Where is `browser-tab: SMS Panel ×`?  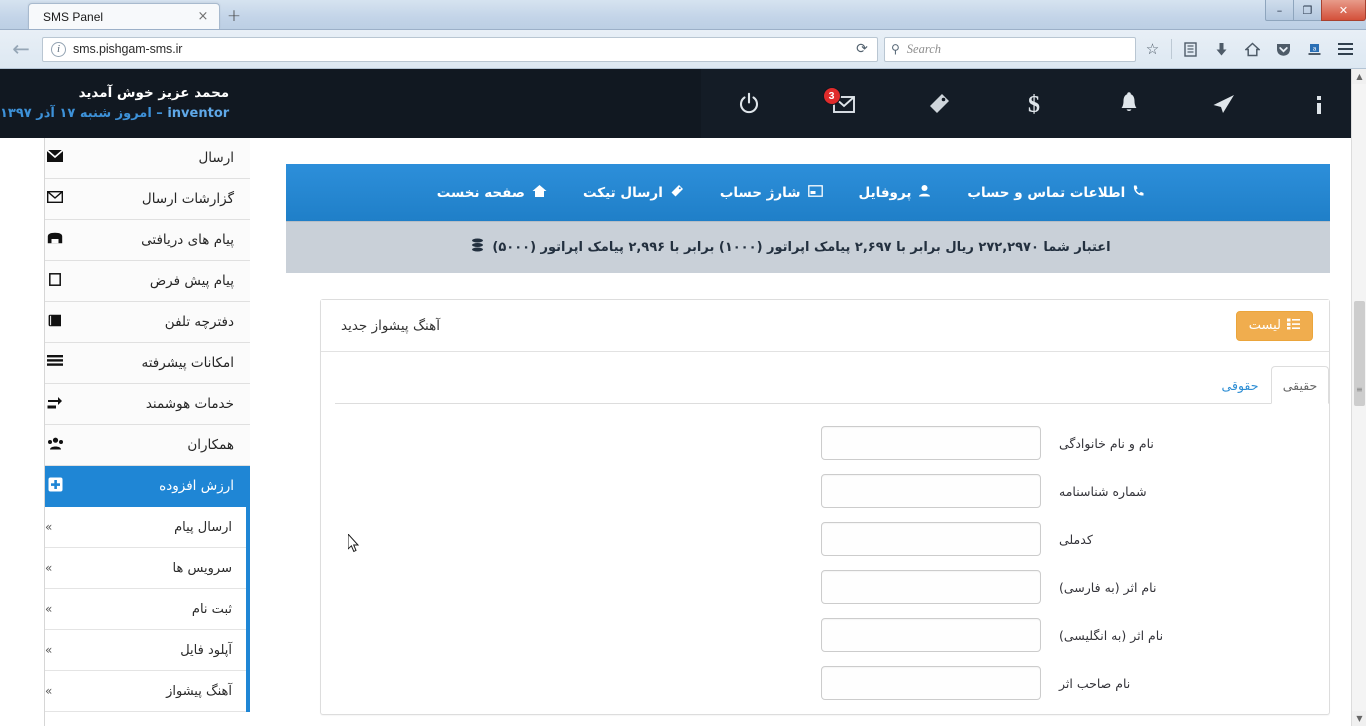 browser-tab: SMS Panel × is located at coordinates (124, 16).